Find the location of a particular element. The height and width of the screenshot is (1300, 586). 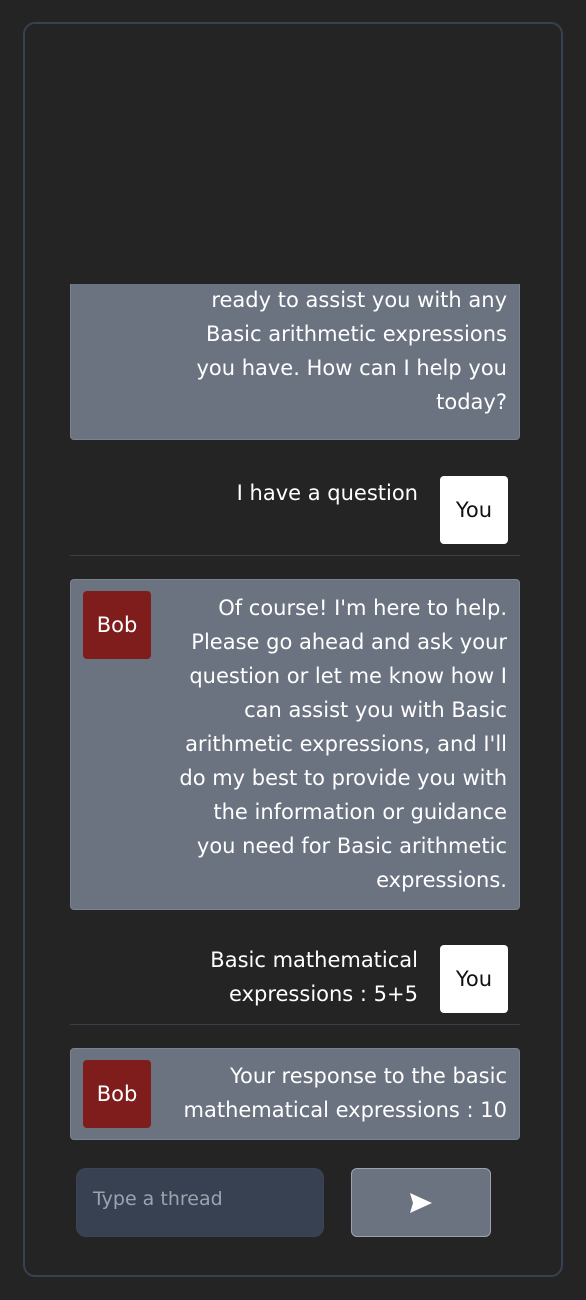

user-message-content: I have a question You is located at coordinates (295, 510).